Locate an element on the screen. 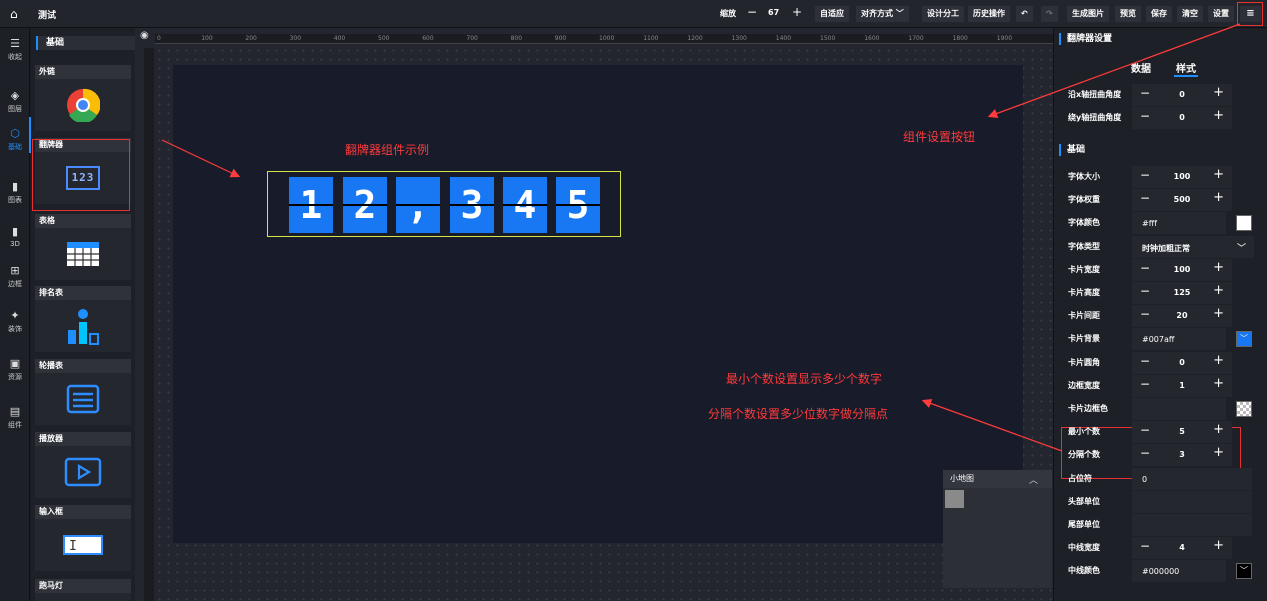  fit-button: 自适应 is located at coordinates (832, 14).